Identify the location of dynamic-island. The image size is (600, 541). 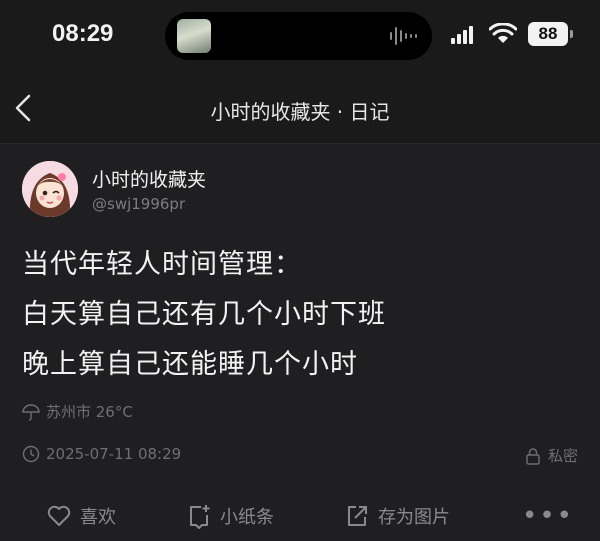
(298, 36).